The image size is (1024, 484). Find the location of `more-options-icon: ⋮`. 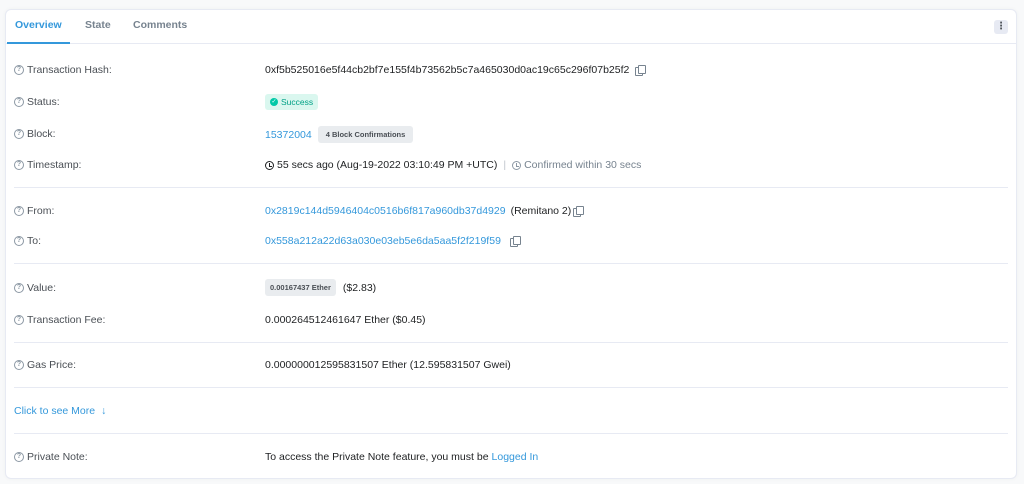

more-options-icon: ⋮ is located at coordinates (1001, 27).